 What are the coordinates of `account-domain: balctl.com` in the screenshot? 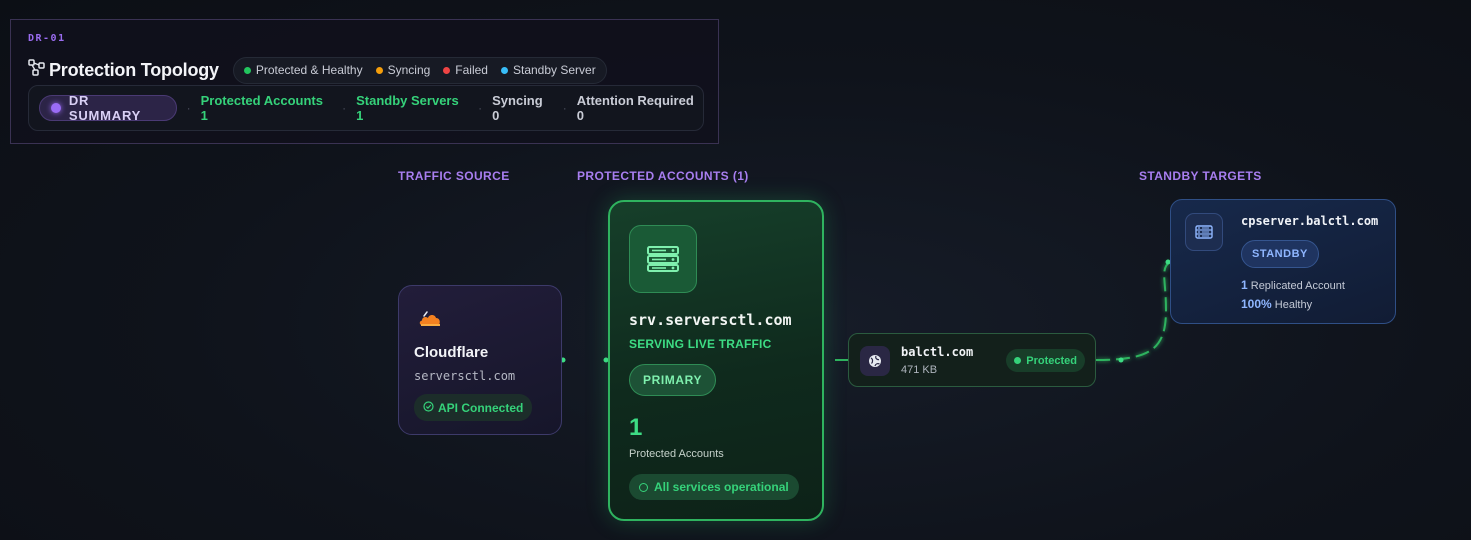 It's located at (937, 352).